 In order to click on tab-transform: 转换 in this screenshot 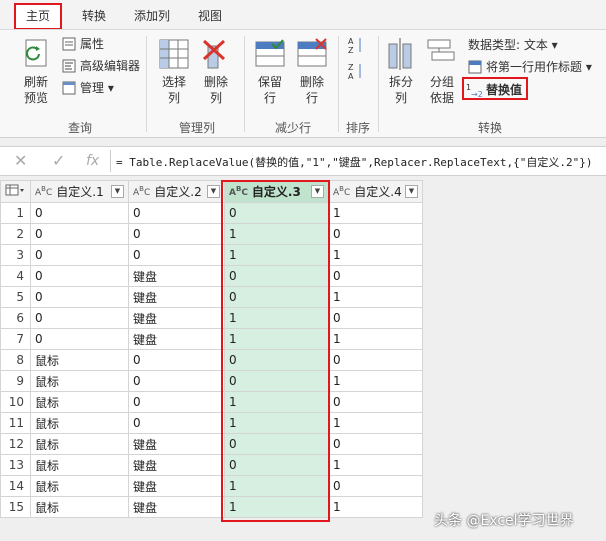, I will do `click(94, 16)`.